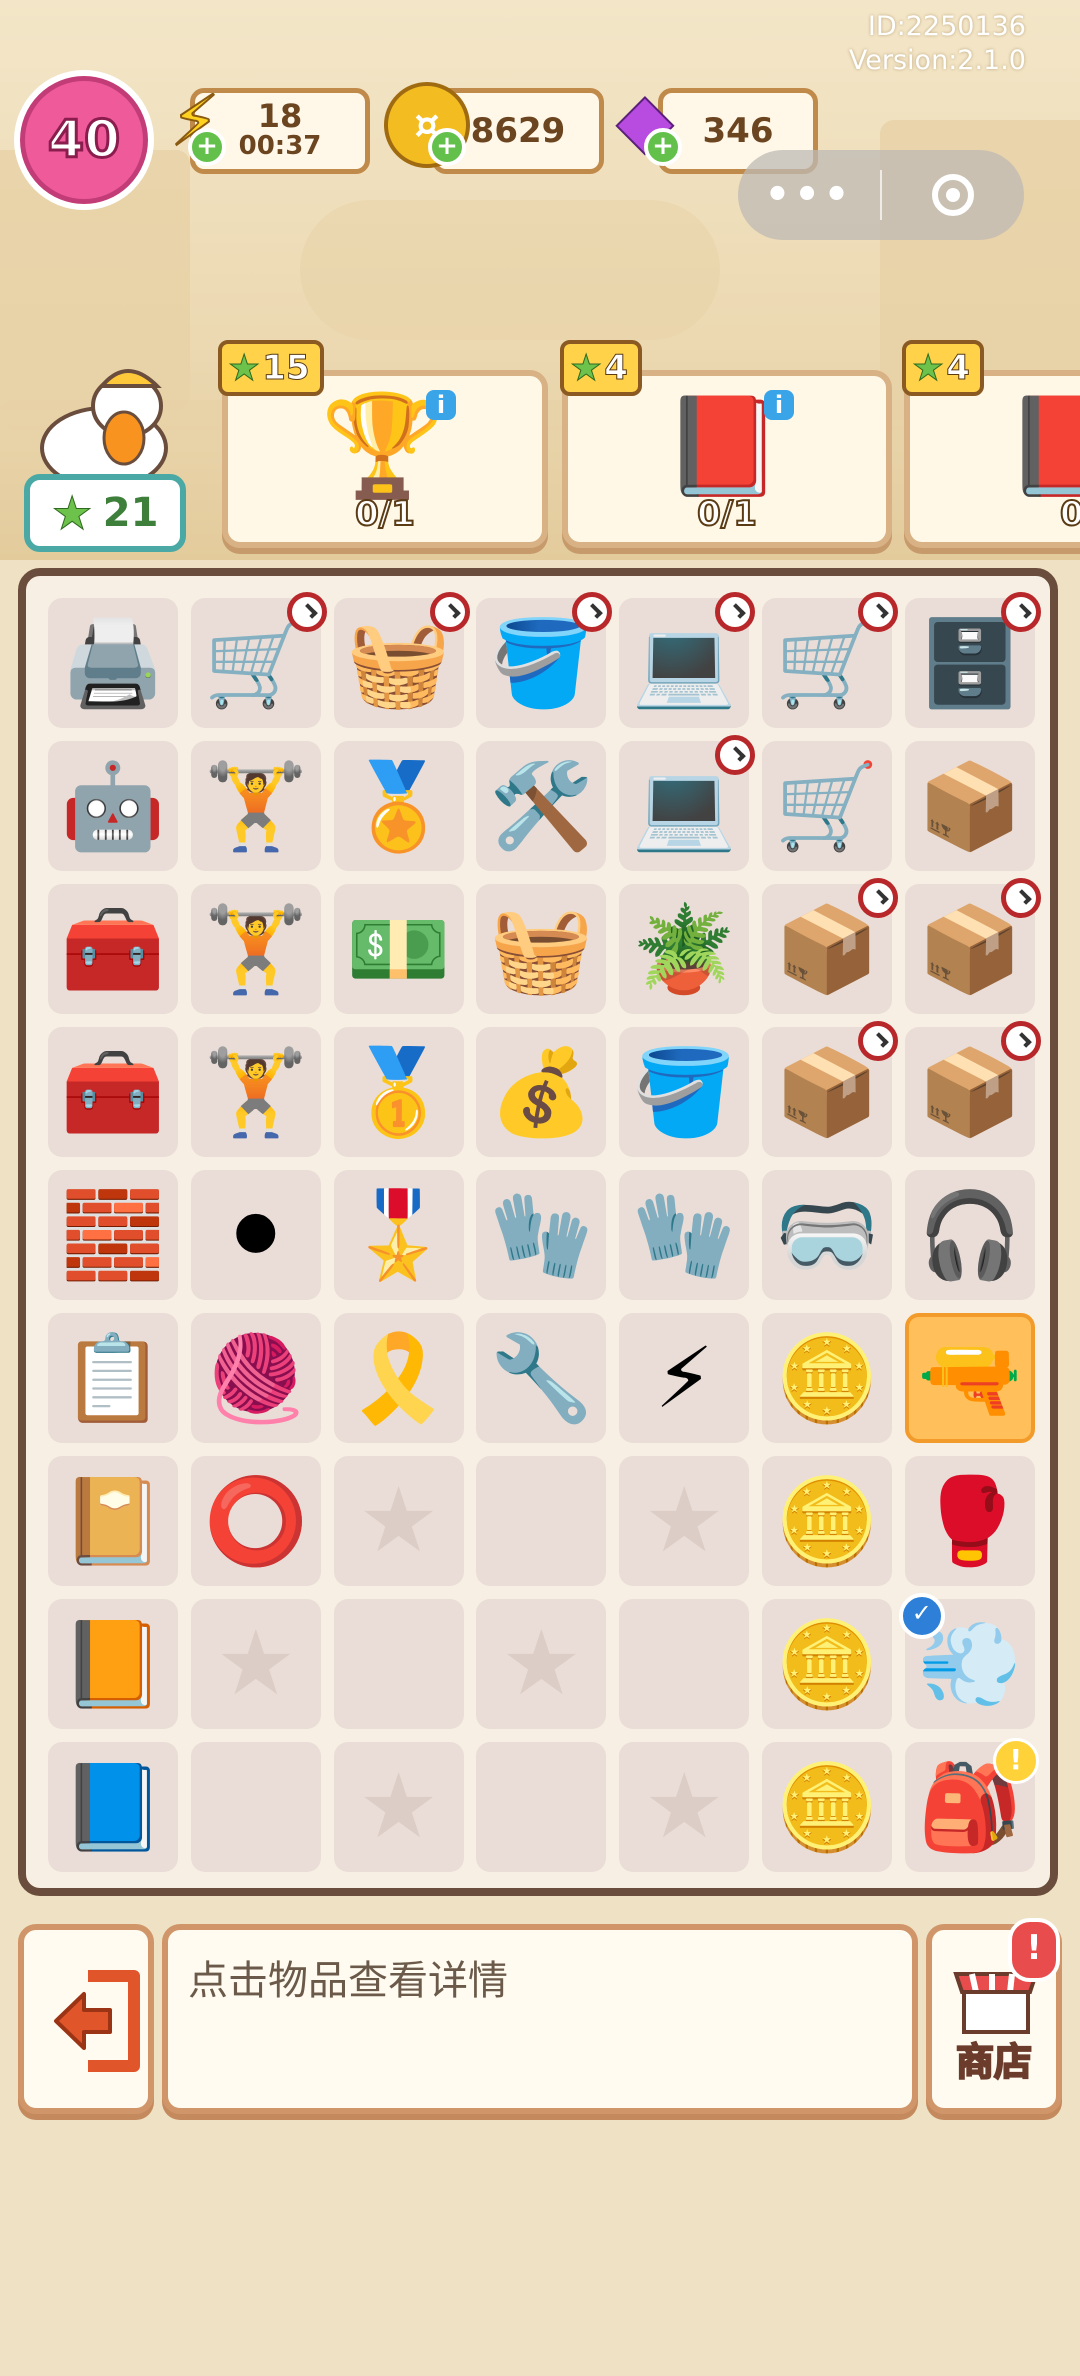  I want to click on headphones-icon: 🎧, so click(970, 1235).